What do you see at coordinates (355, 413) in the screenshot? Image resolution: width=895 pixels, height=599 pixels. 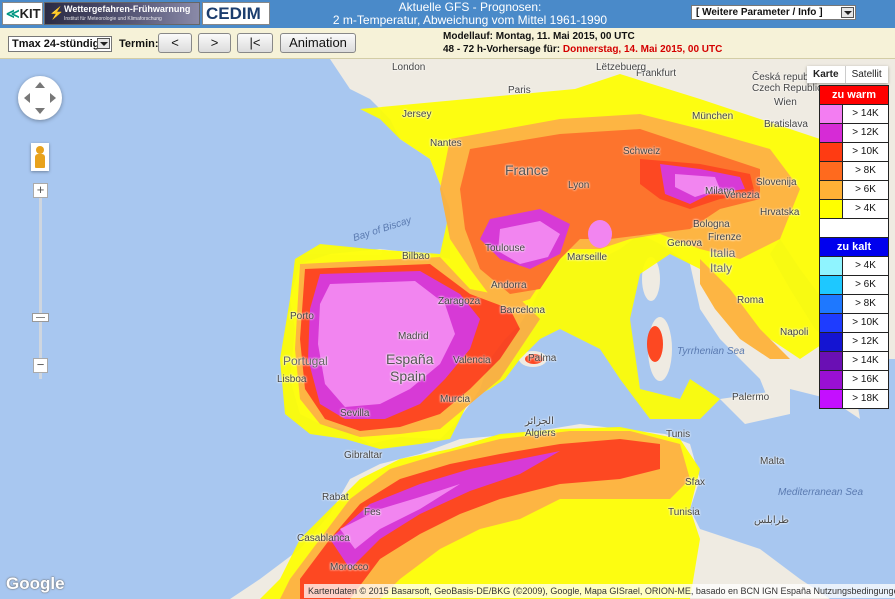 I see `map-label-sevilla: Sevilla` at bounding box center [355, 413].